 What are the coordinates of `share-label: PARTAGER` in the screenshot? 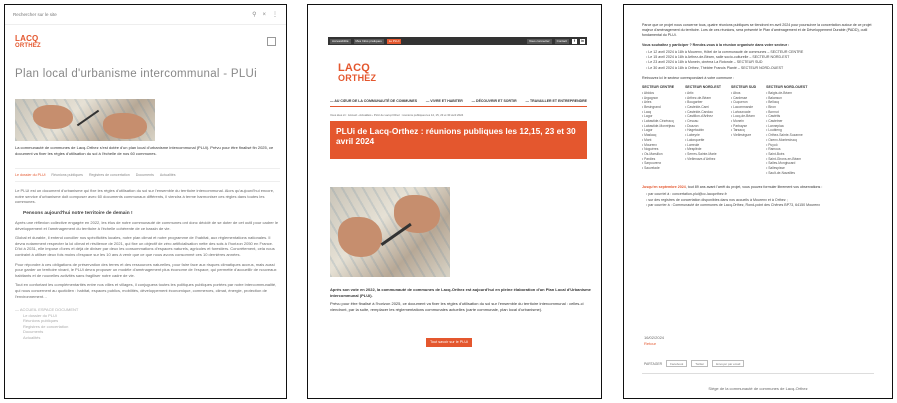 It's located at (653, 363).